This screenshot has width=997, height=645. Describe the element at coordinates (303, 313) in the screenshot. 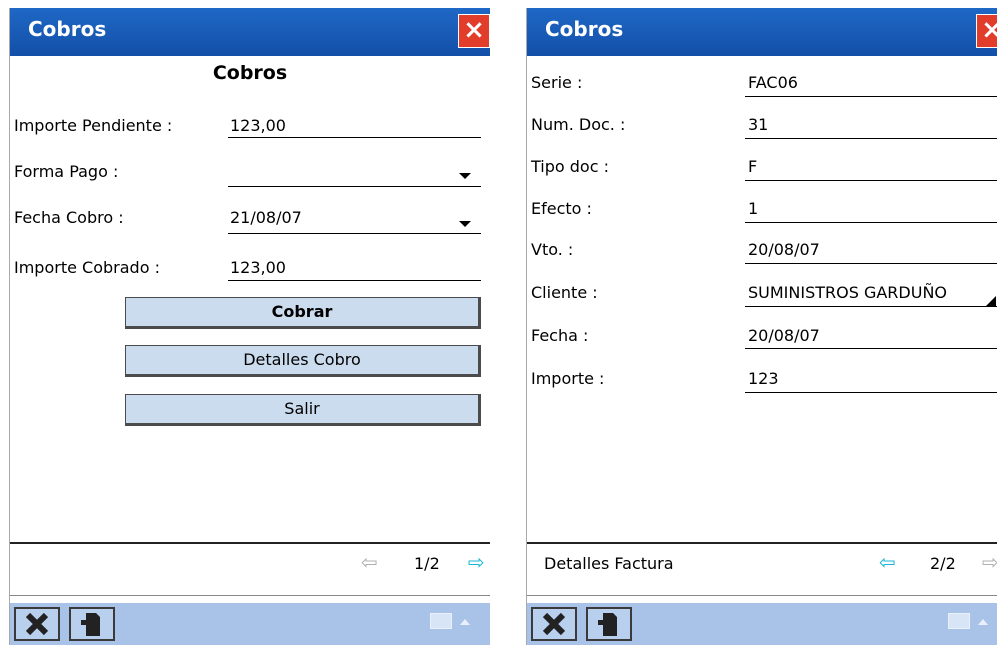

I see `cobrar-button: Cobrar` at that location.